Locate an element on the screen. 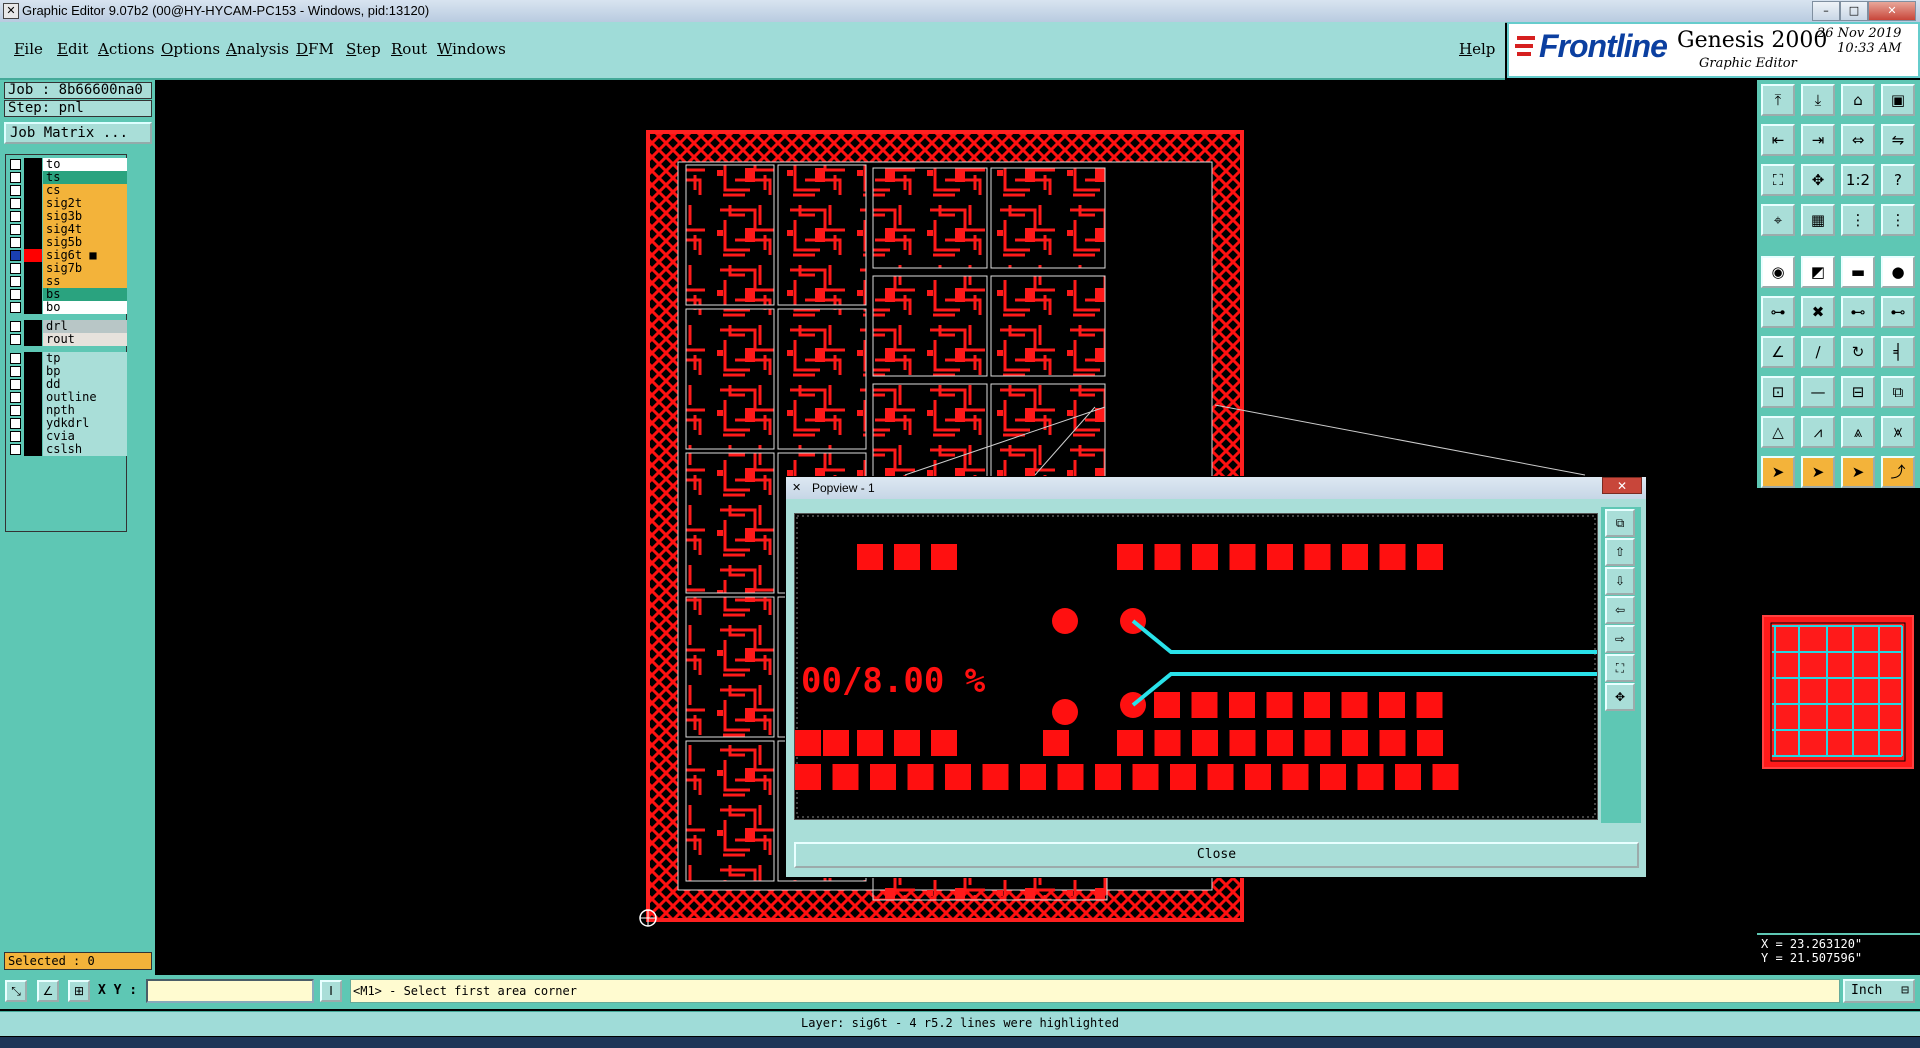  delete-icon: — is located at coordinates (1818, 392).